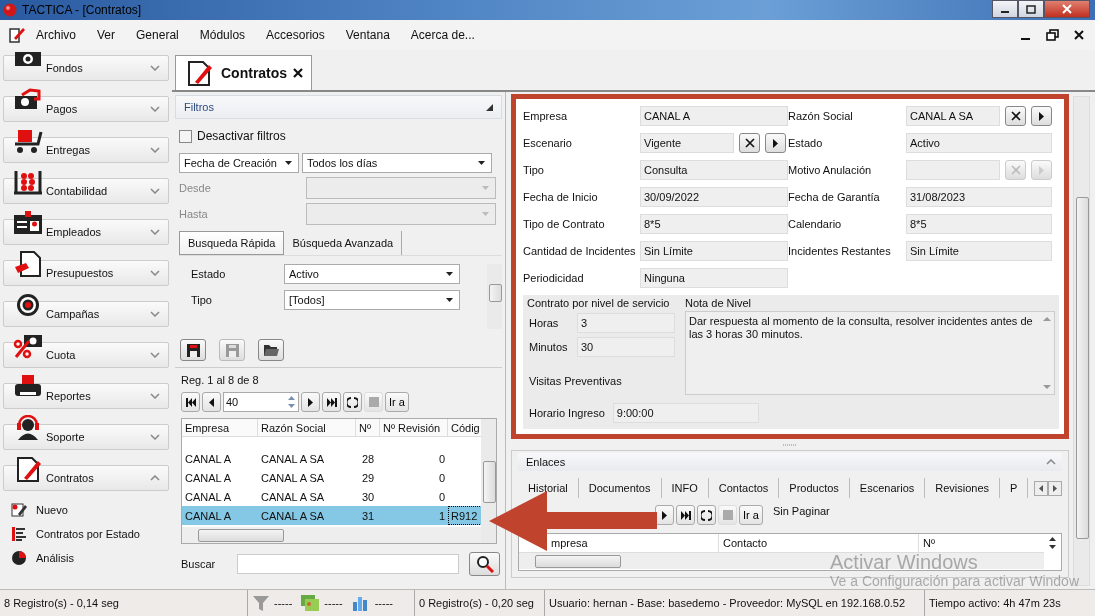 The width and height of the screenshot is (1095, 616). Describe the element at coordinates (86, 355) in the screenshot. I see `sidebar-item: Cuota` at that location.